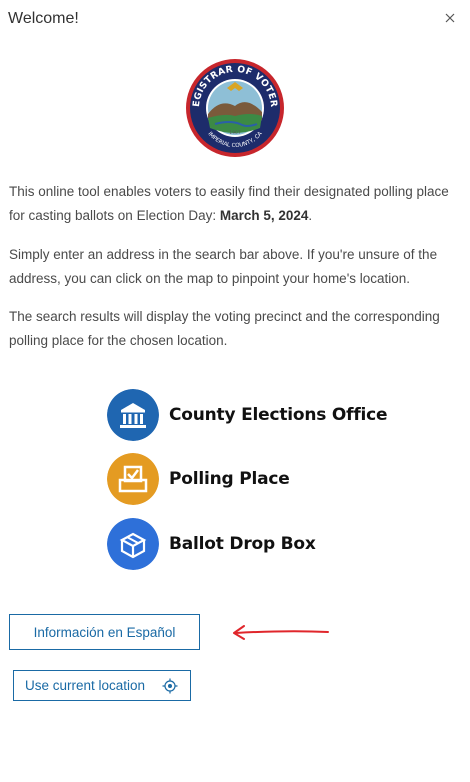 The width and height of the screenshot is (470, 782). What do you see at coordinates (281, 632) in the screenshot?
I see `annotation-arrow` at bounding box center [281, 632].